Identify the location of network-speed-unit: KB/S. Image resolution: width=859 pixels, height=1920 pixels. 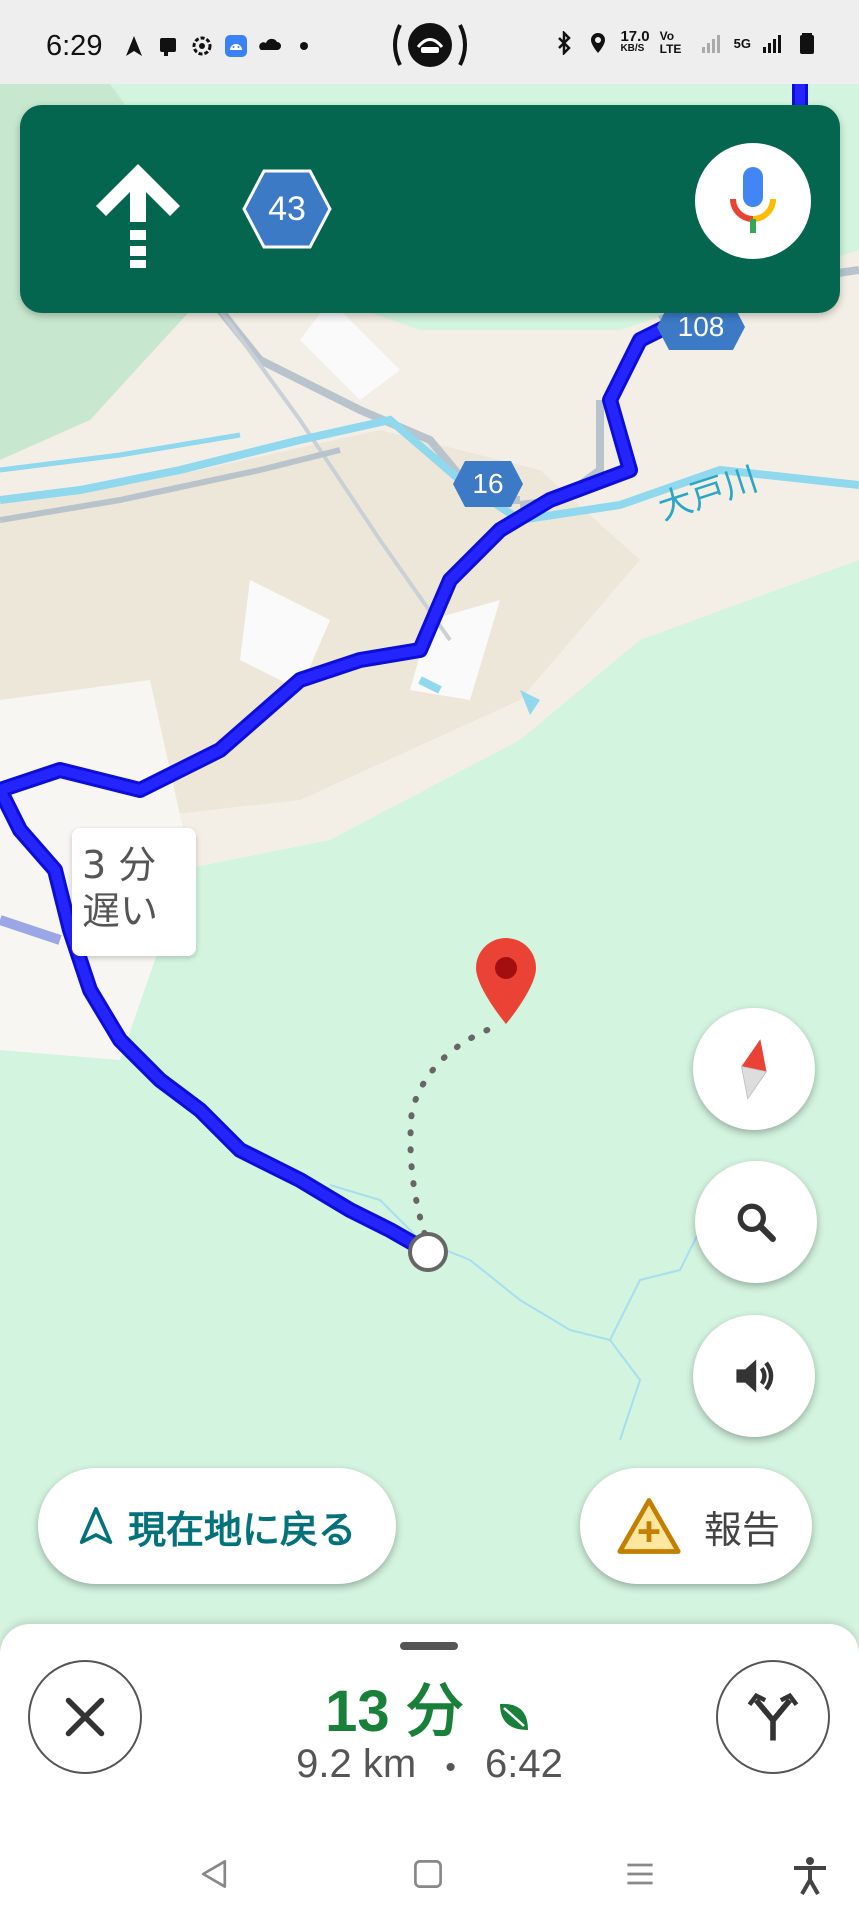
(632, 48).